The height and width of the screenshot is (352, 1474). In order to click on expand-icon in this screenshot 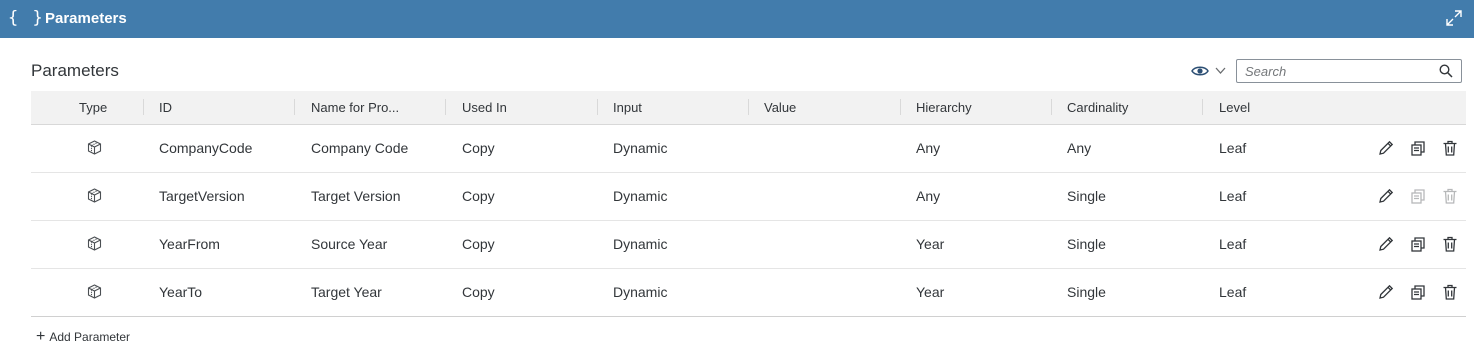, I will do `click(1454, 18)`.